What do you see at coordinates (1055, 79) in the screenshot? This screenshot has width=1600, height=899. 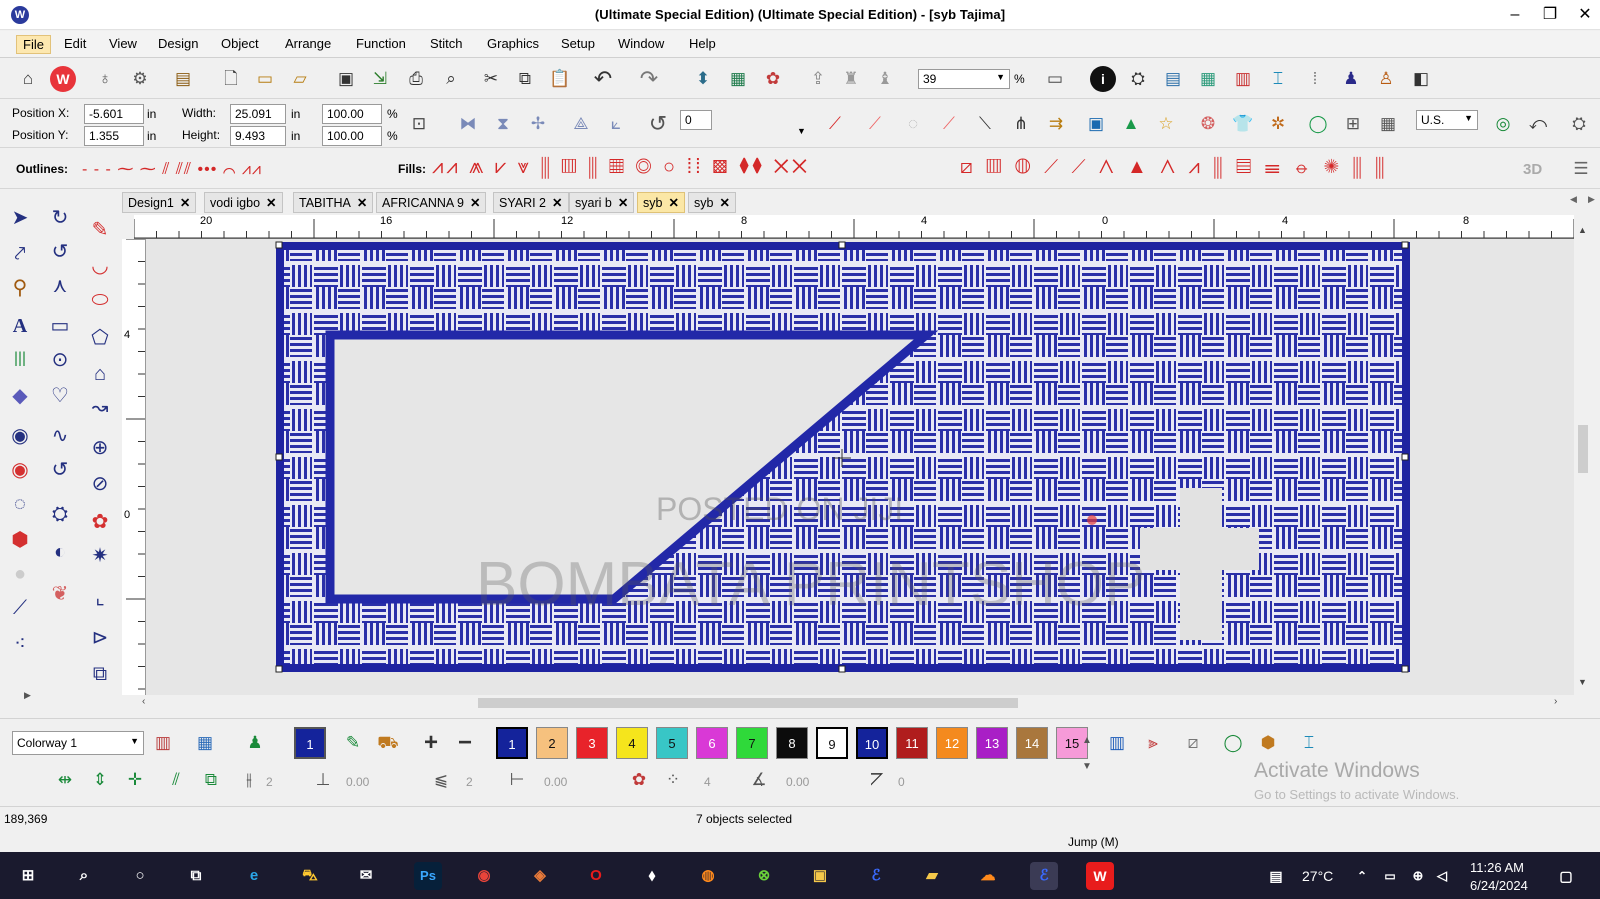 I see `view-design-icon: ▭` at bounding box center [1055, 79].